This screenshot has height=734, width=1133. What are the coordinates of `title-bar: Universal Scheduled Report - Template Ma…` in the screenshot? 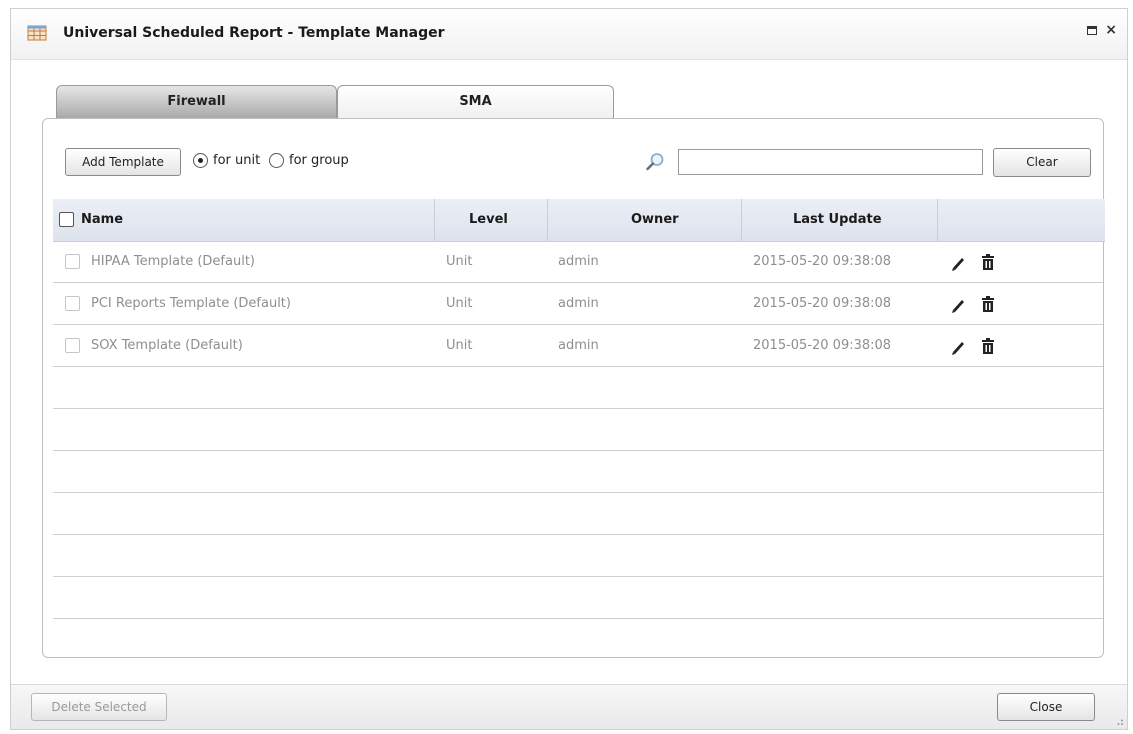 It's located at (569, 34).